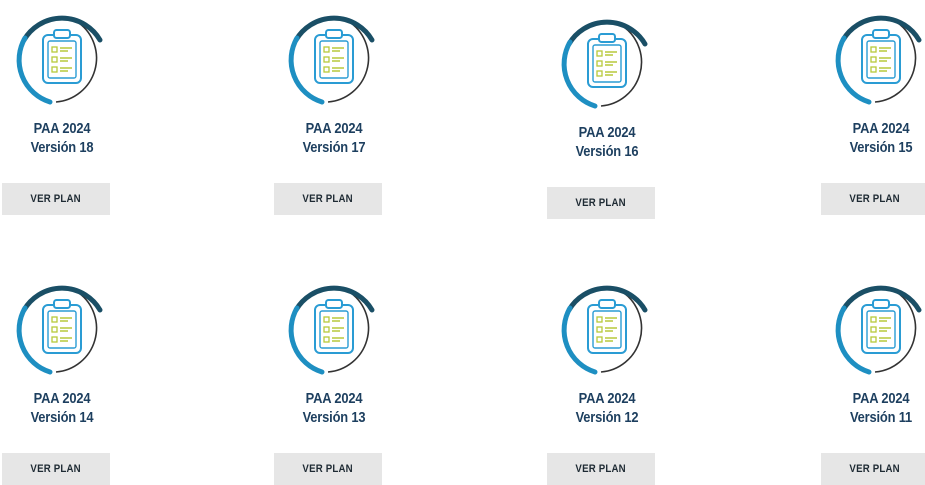  What do you see at coordinates (607, 417) in the screenshot?
I see `plan-version: Versión 12` at bounding box center [607, 417].